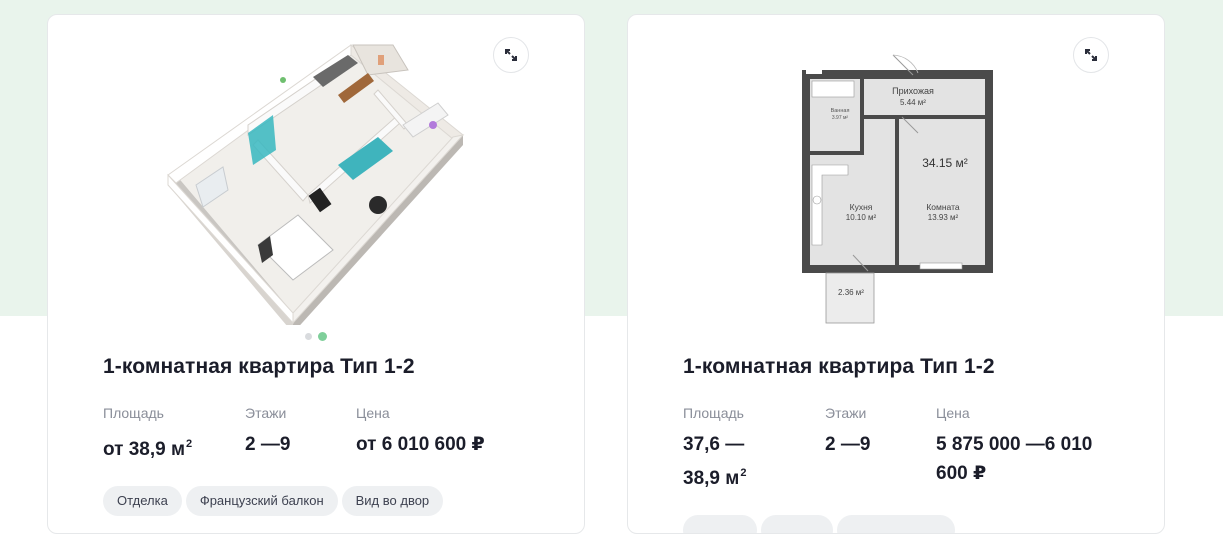  Describe the element at coordinates (945, 163) in the screenshot. I see `total-area: 34.15 м²` at that location.